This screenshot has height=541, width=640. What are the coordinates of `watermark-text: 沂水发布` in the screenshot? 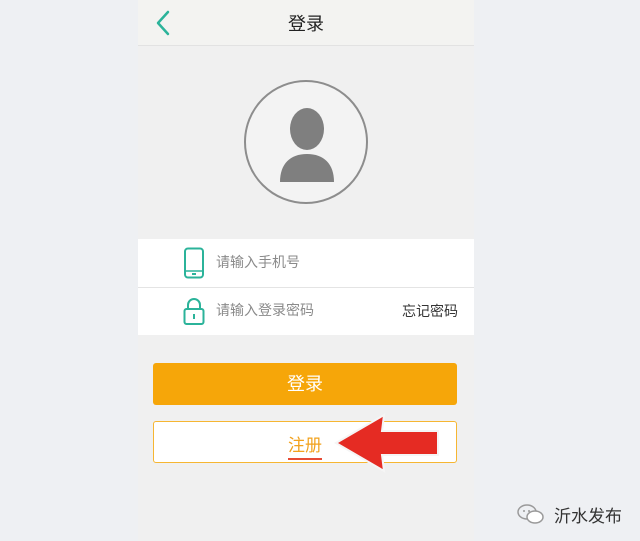 It's located at (588, 516).